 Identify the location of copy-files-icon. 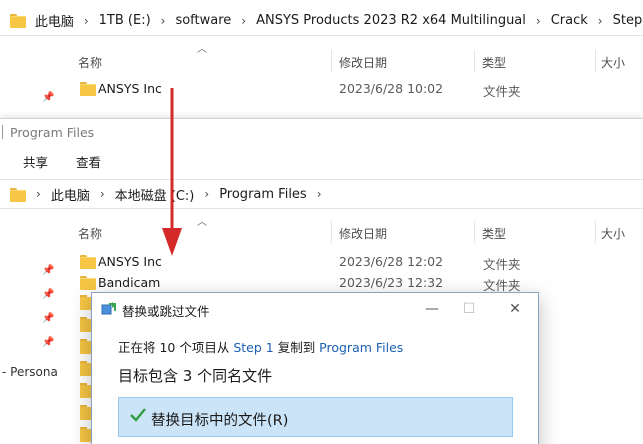
(108, 308).